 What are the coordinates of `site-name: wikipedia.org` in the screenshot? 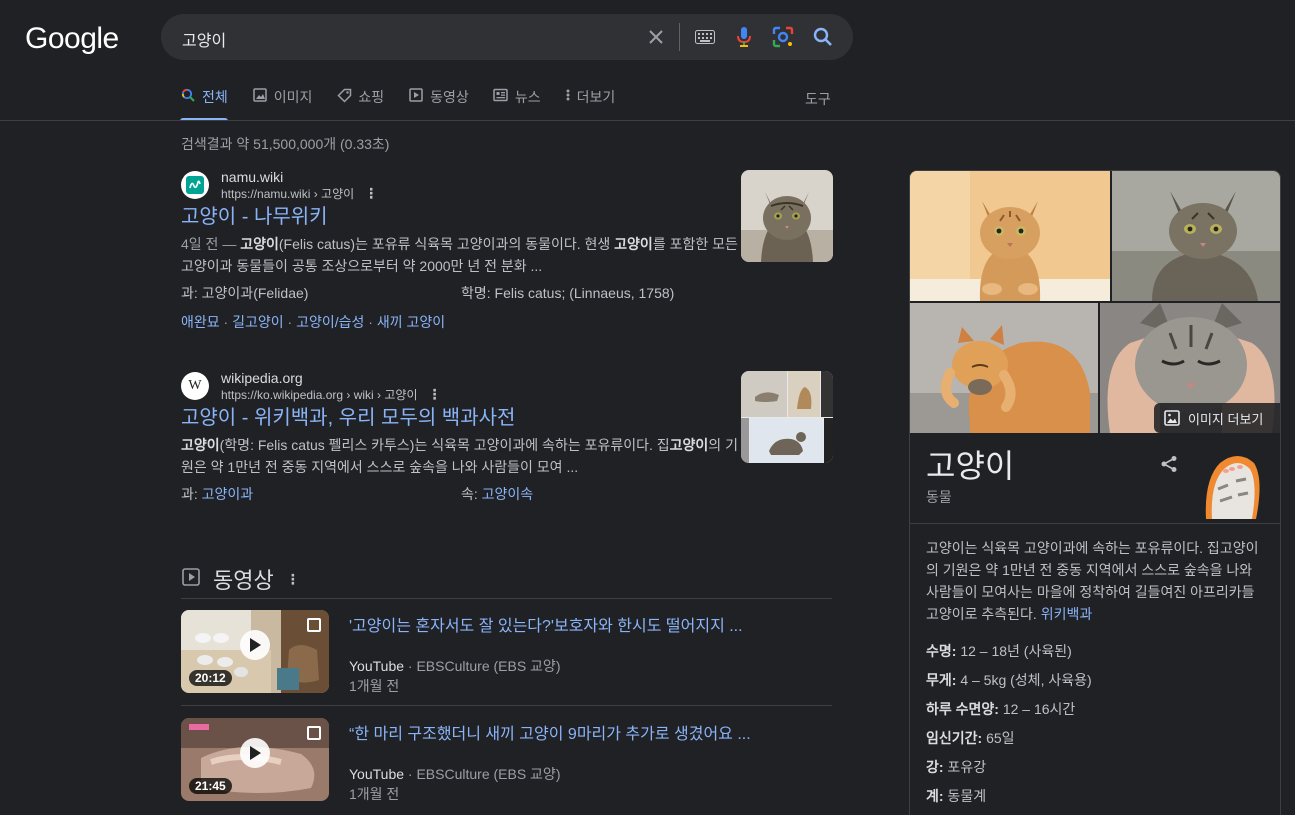 It's located at (262, 377).